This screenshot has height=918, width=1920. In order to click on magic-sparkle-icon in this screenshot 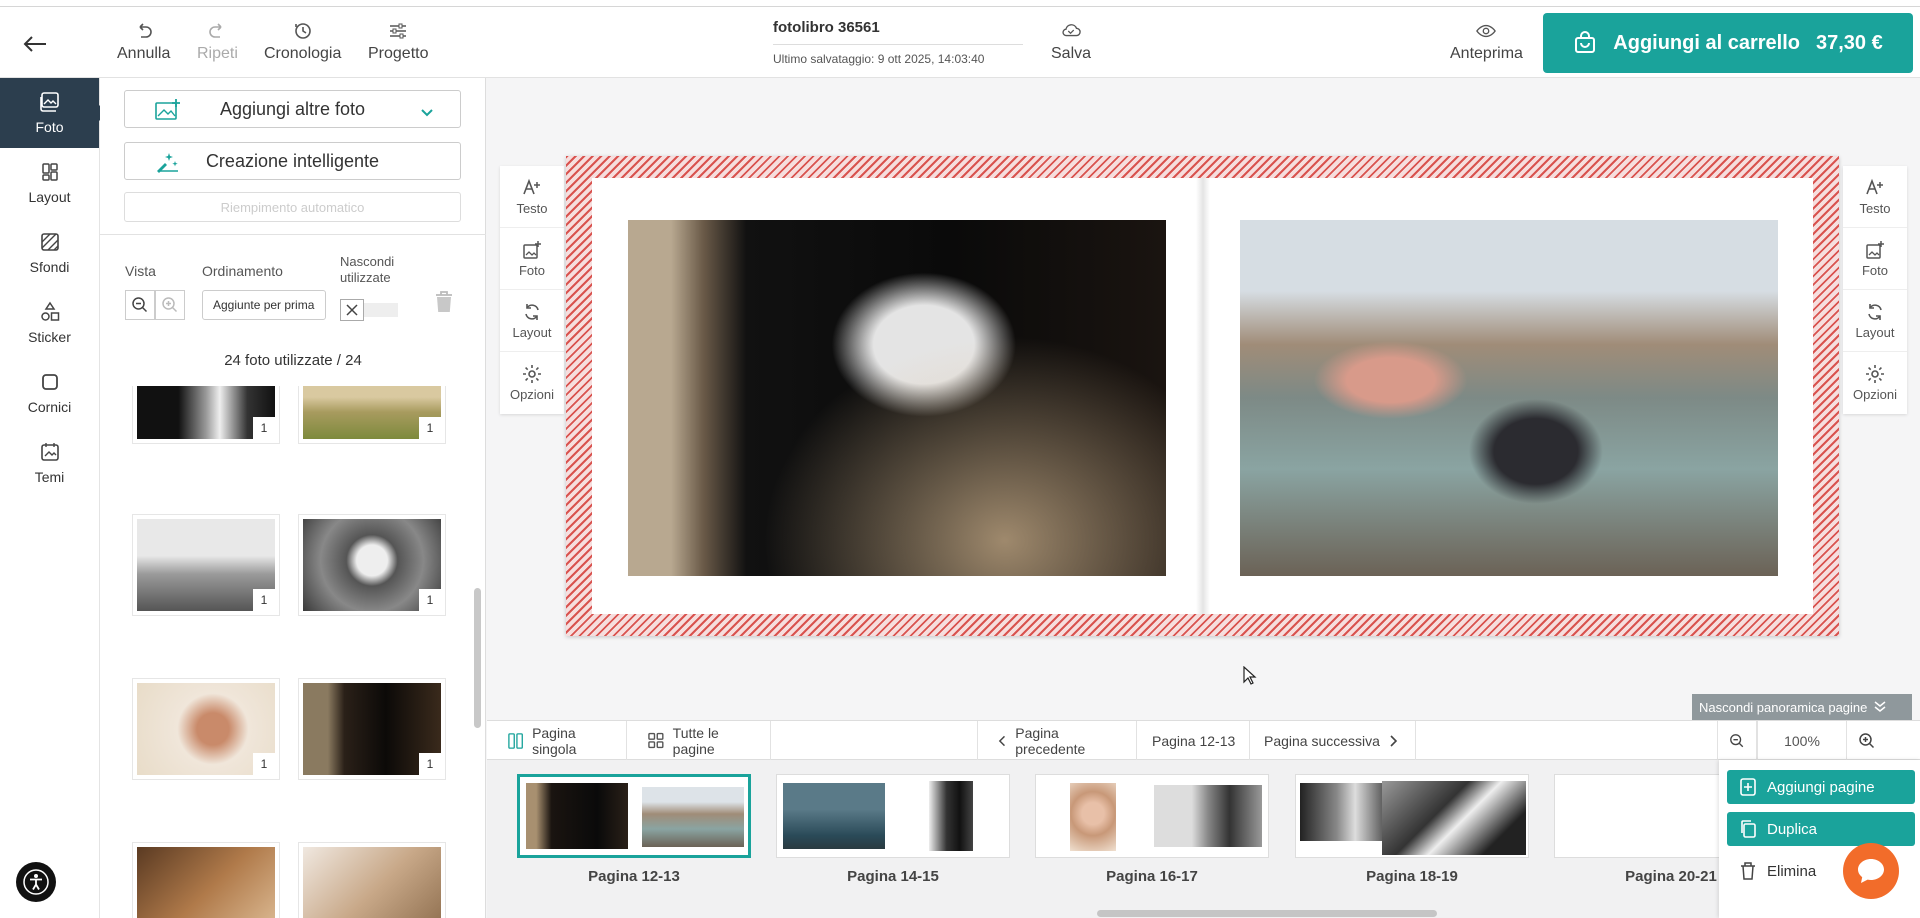, I will do `click(168, 164)`.